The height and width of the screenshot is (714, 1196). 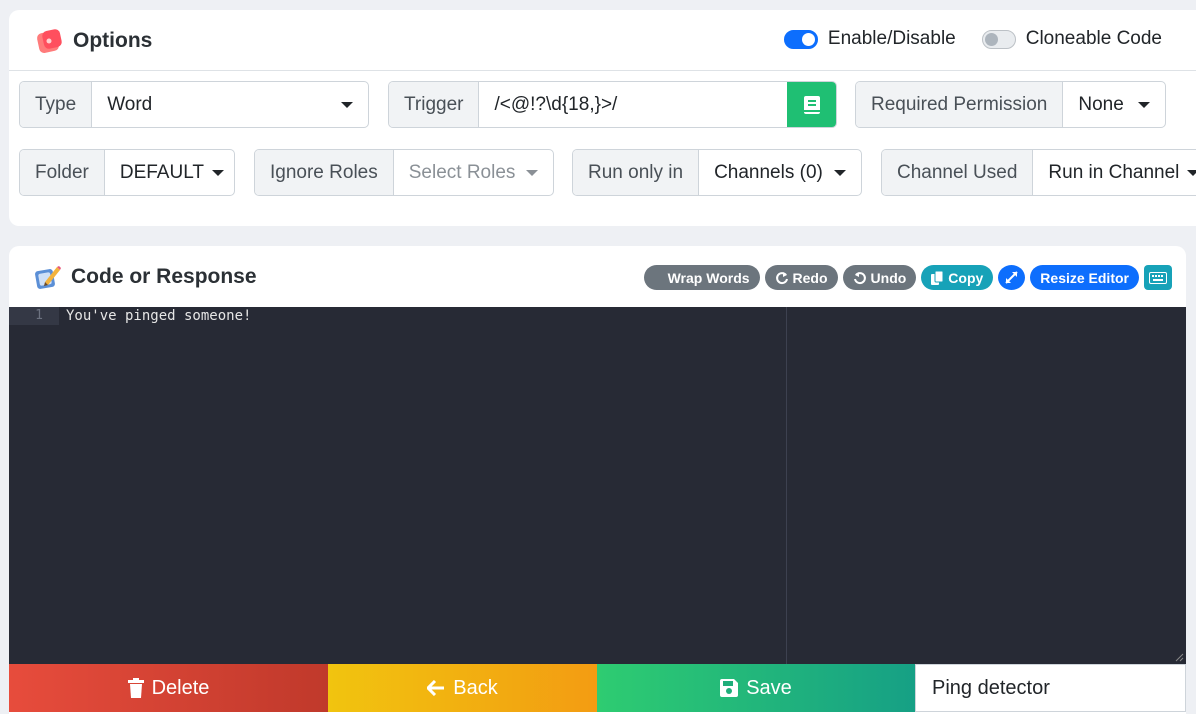 I want to click on save-label: Save, so click(x=769, y=687).